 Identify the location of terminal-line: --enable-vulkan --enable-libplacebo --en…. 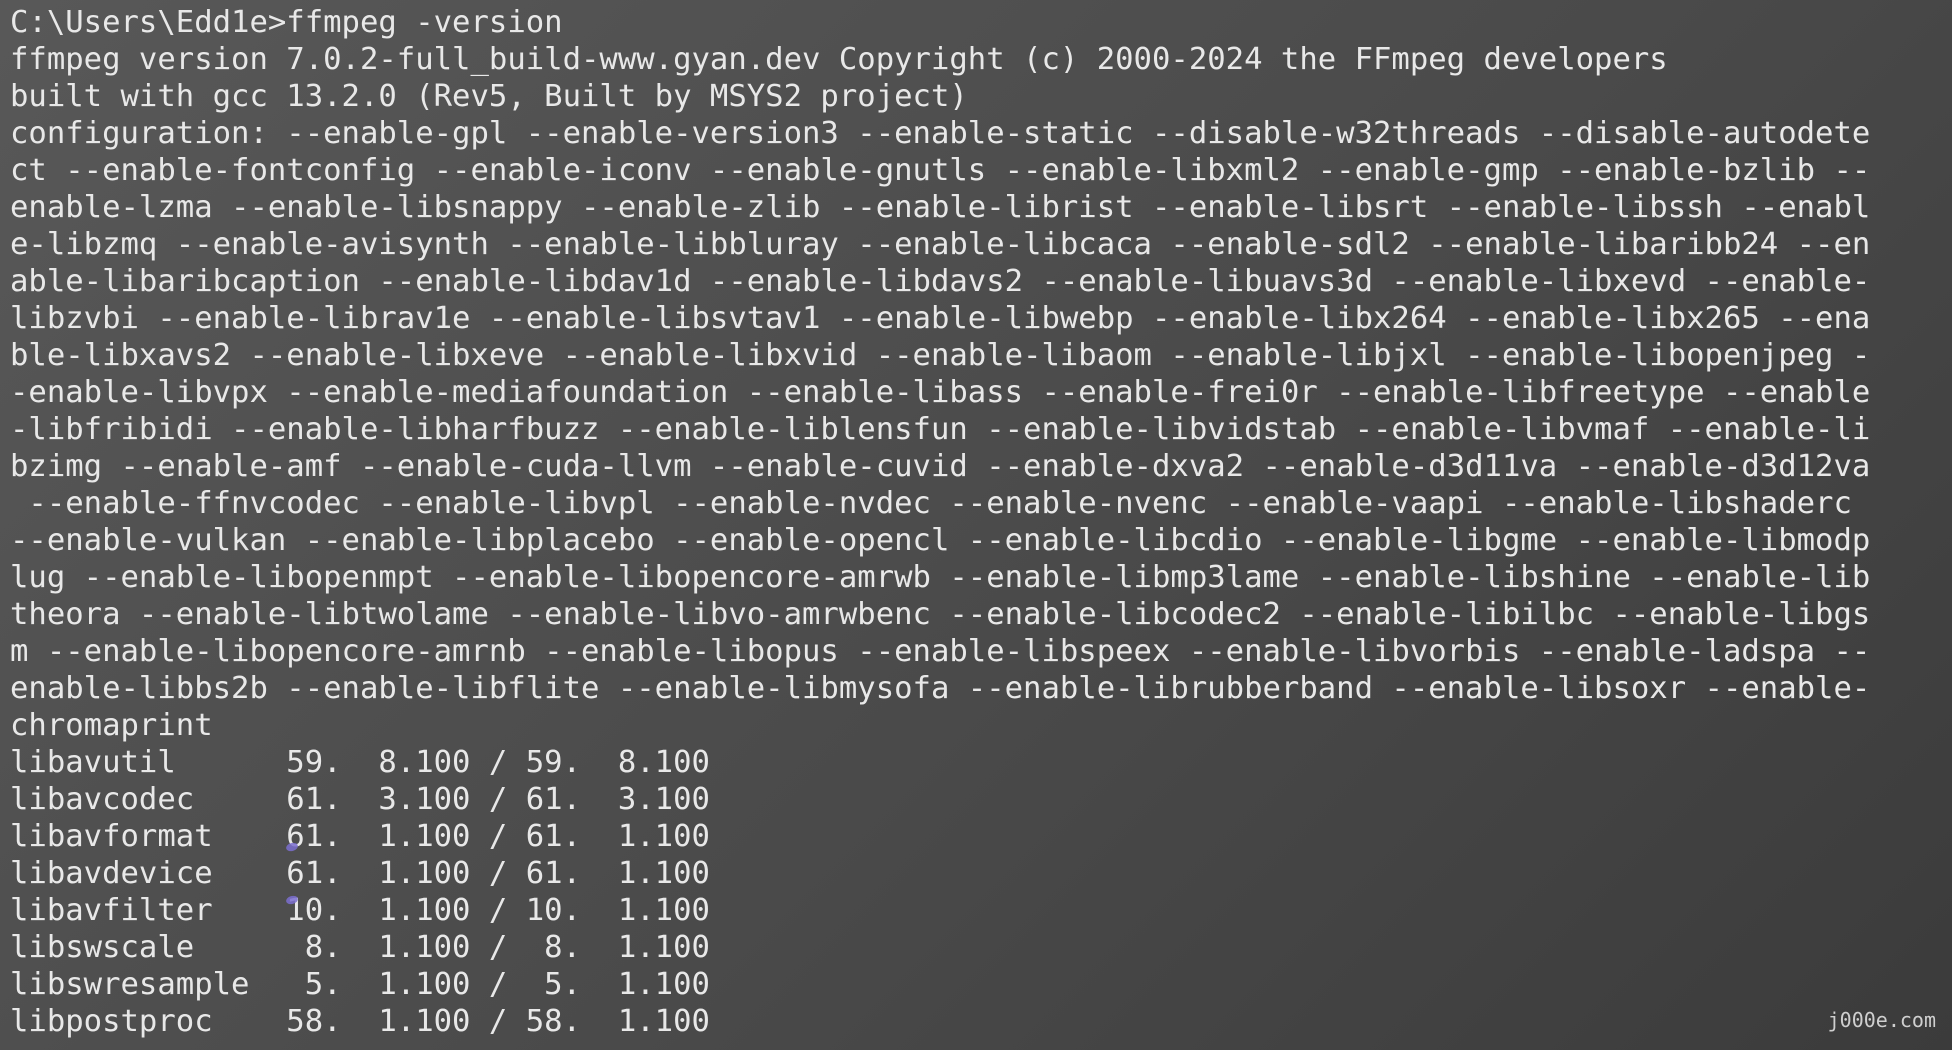
(940, 540).